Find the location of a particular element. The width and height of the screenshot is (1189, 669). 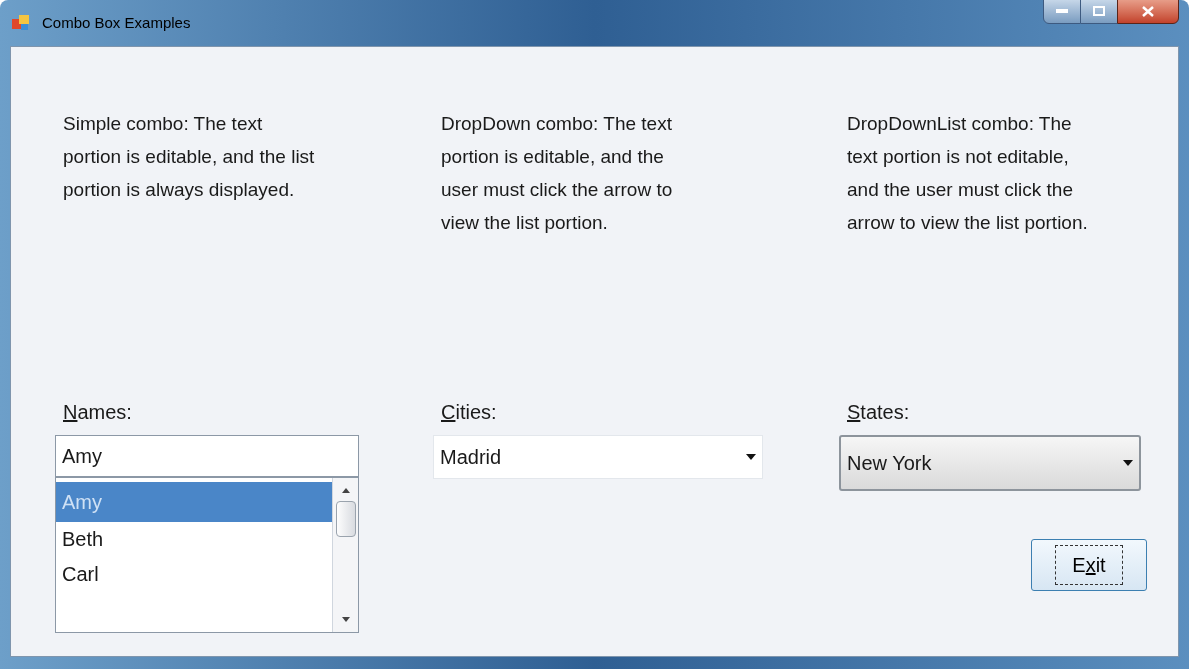

description-text: DropDown combo: The text portion is editable, and the user must click the arrow to view the list portion. is located at coordinates (557, 173).